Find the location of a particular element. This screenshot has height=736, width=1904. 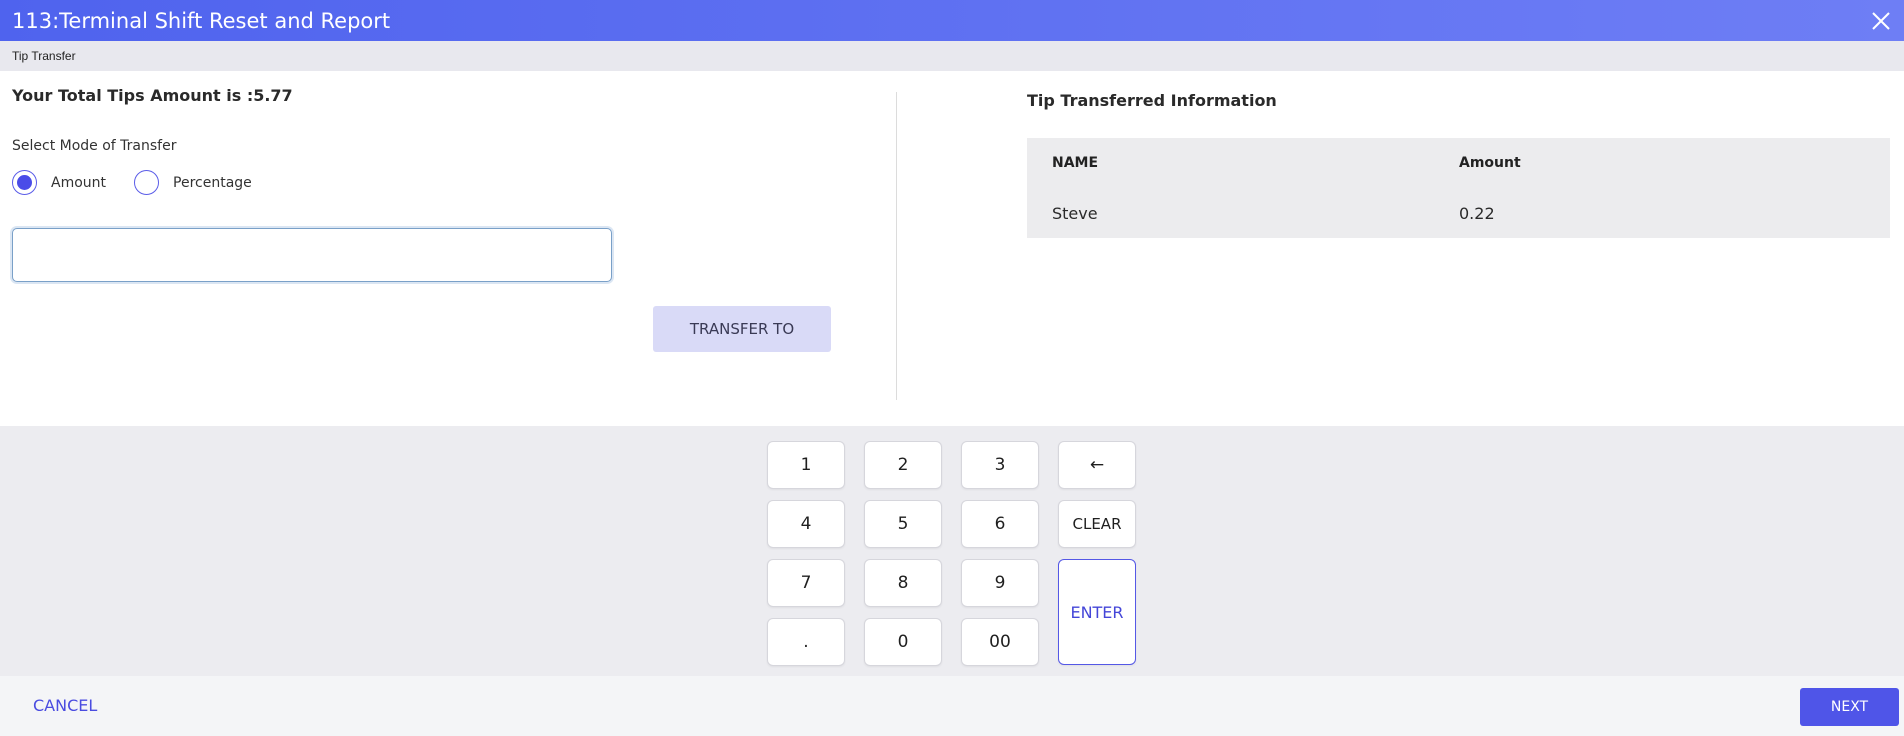

title-bar: 113:Terminal Shift Reset and Report is located at coordinates (952, 20).